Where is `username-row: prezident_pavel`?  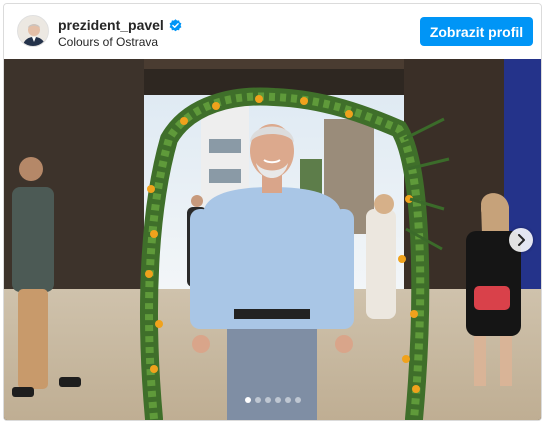 username-row: prezident_pavel is located at coordinates (120, 25).